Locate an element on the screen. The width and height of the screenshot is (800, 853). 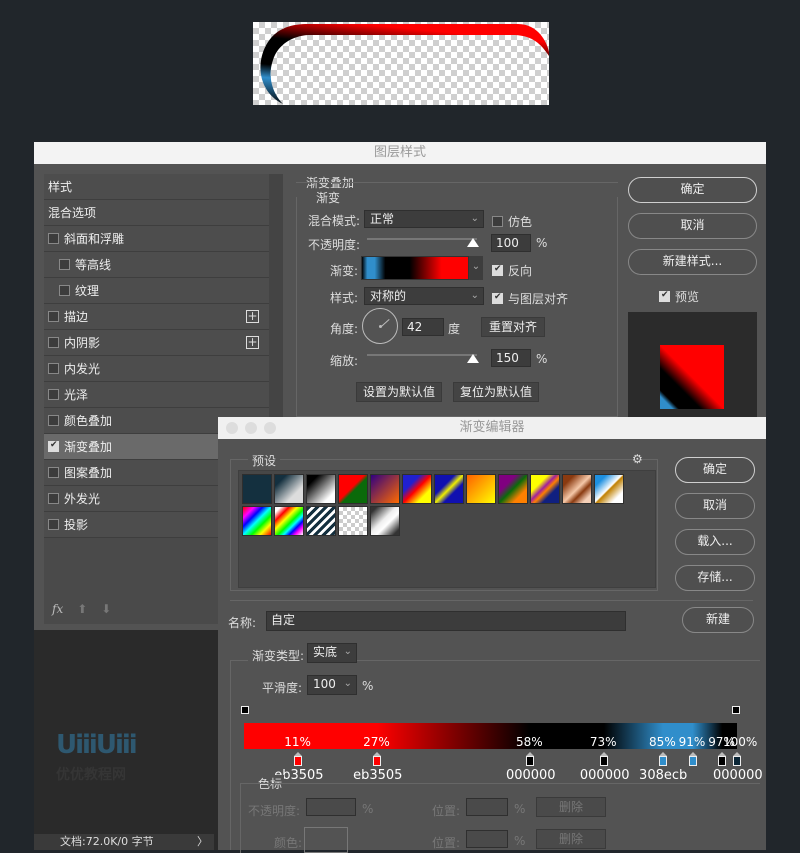
delete-opacity-stop-button: 删除 is located at coordinates (571, 807).